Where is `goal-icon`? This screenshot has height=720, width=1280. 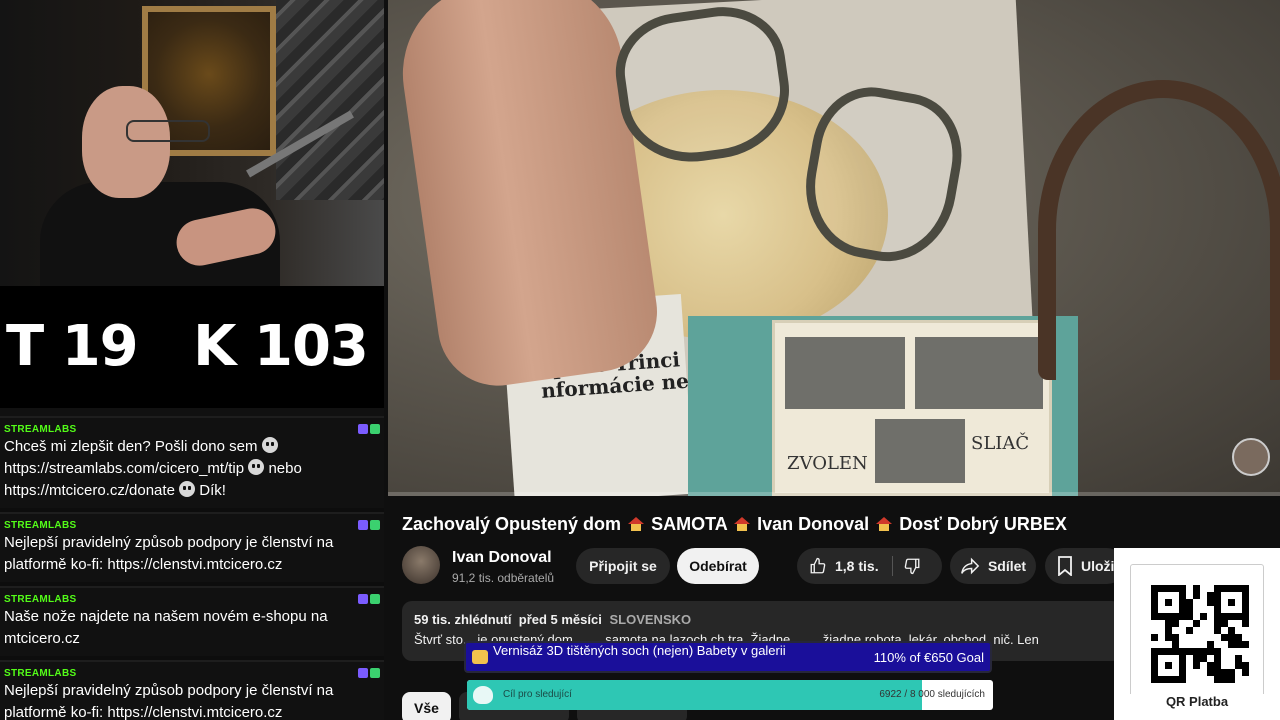
goal-icon is located at coordinates (480, 657).